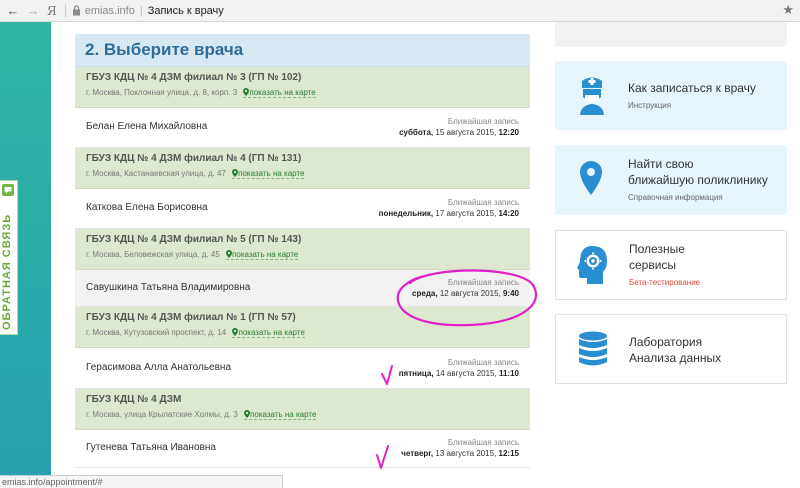 This screenshot has width=800, height=488. I want to click on section-title: 2. Выберите врача, so click(302, 50).